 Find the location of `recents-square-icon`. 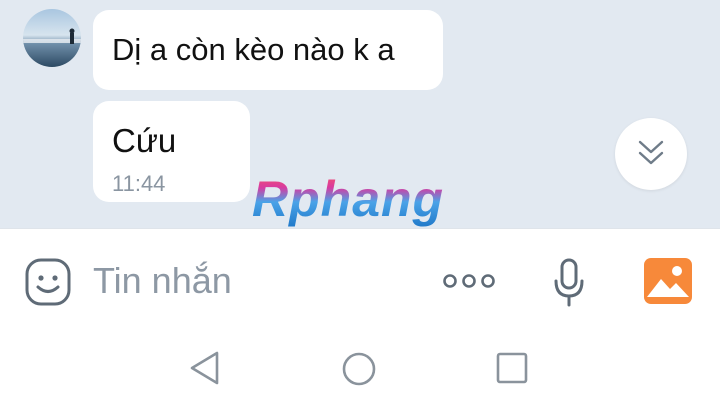

recents-square-icon is located at coordinates (512, 370).